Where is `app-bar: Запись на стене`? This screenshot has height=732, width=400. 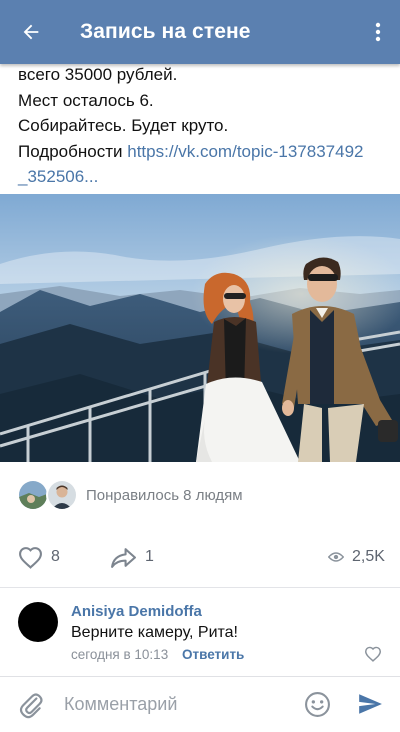 app-bar: Запись на стене is located at coordinates (200, 32).